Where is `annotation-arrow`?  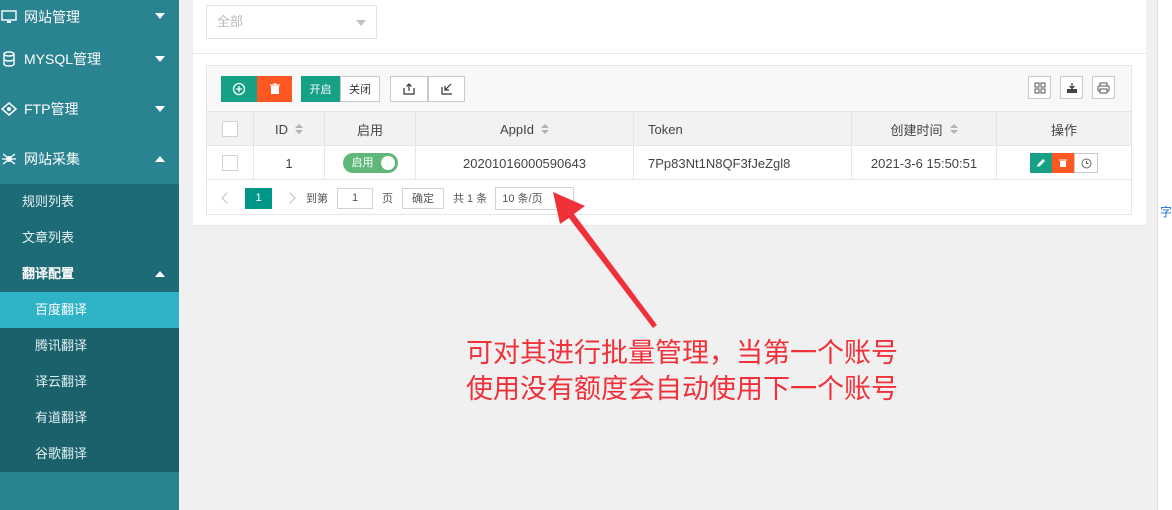 annotation-arrow is located at coordinates (605, 260).